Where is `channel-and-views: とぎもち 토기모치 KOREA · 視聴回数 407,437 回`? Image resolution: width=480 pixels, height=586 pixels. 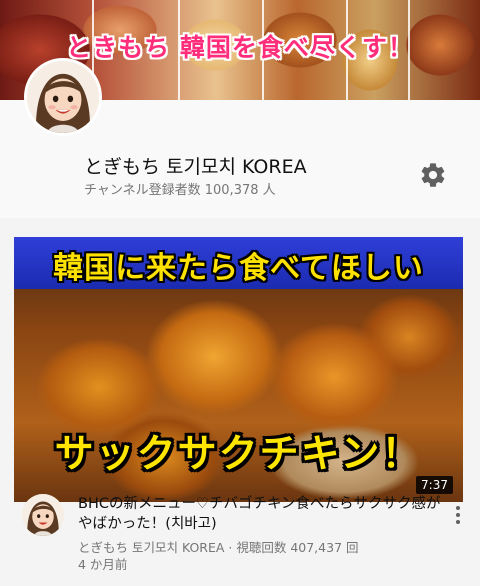 channel-and-views: とぎもち 토기모치 KOREA · 視聴回数 407,437 回 is located at coordinates (218, 547).